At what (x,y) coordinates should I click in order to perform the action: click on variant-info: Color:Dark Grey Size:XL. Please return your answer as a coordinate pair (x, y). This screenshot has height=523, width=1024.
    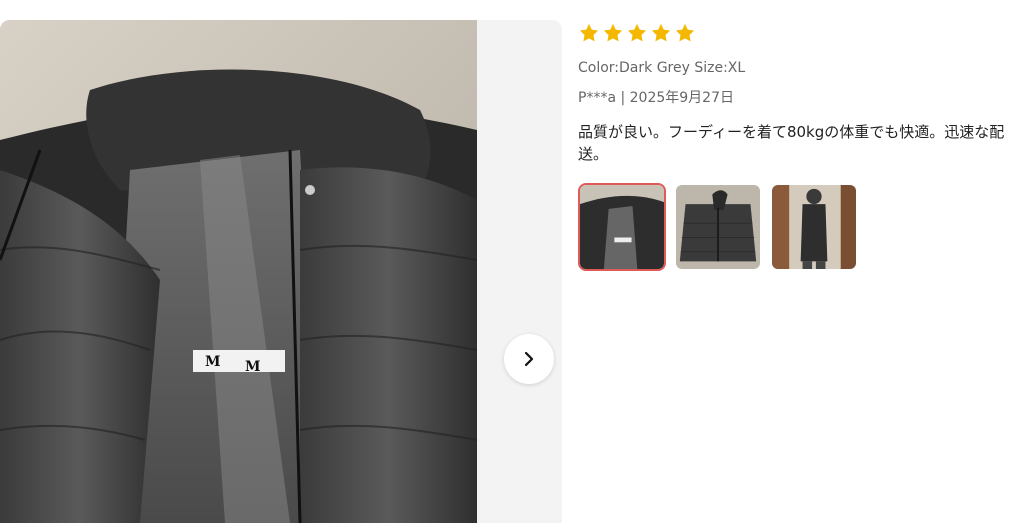
    Looking at the image, I should click on (662, 68).